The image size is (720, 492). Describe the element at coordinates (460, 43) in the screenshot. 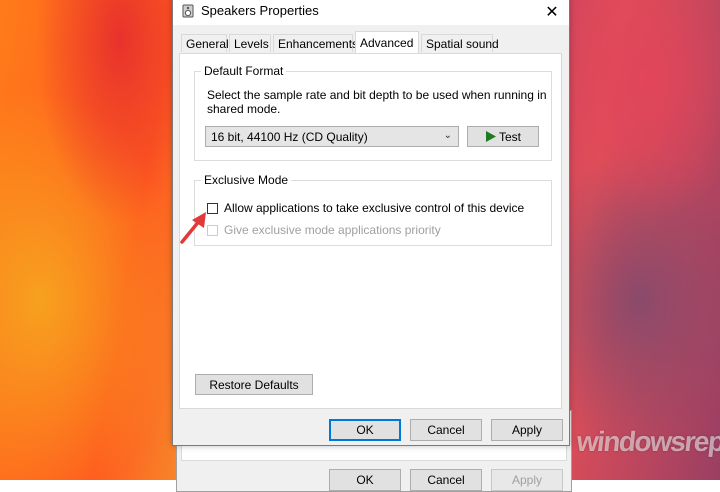

I see `tab-spatial-sound: Spatial sound` at that location.